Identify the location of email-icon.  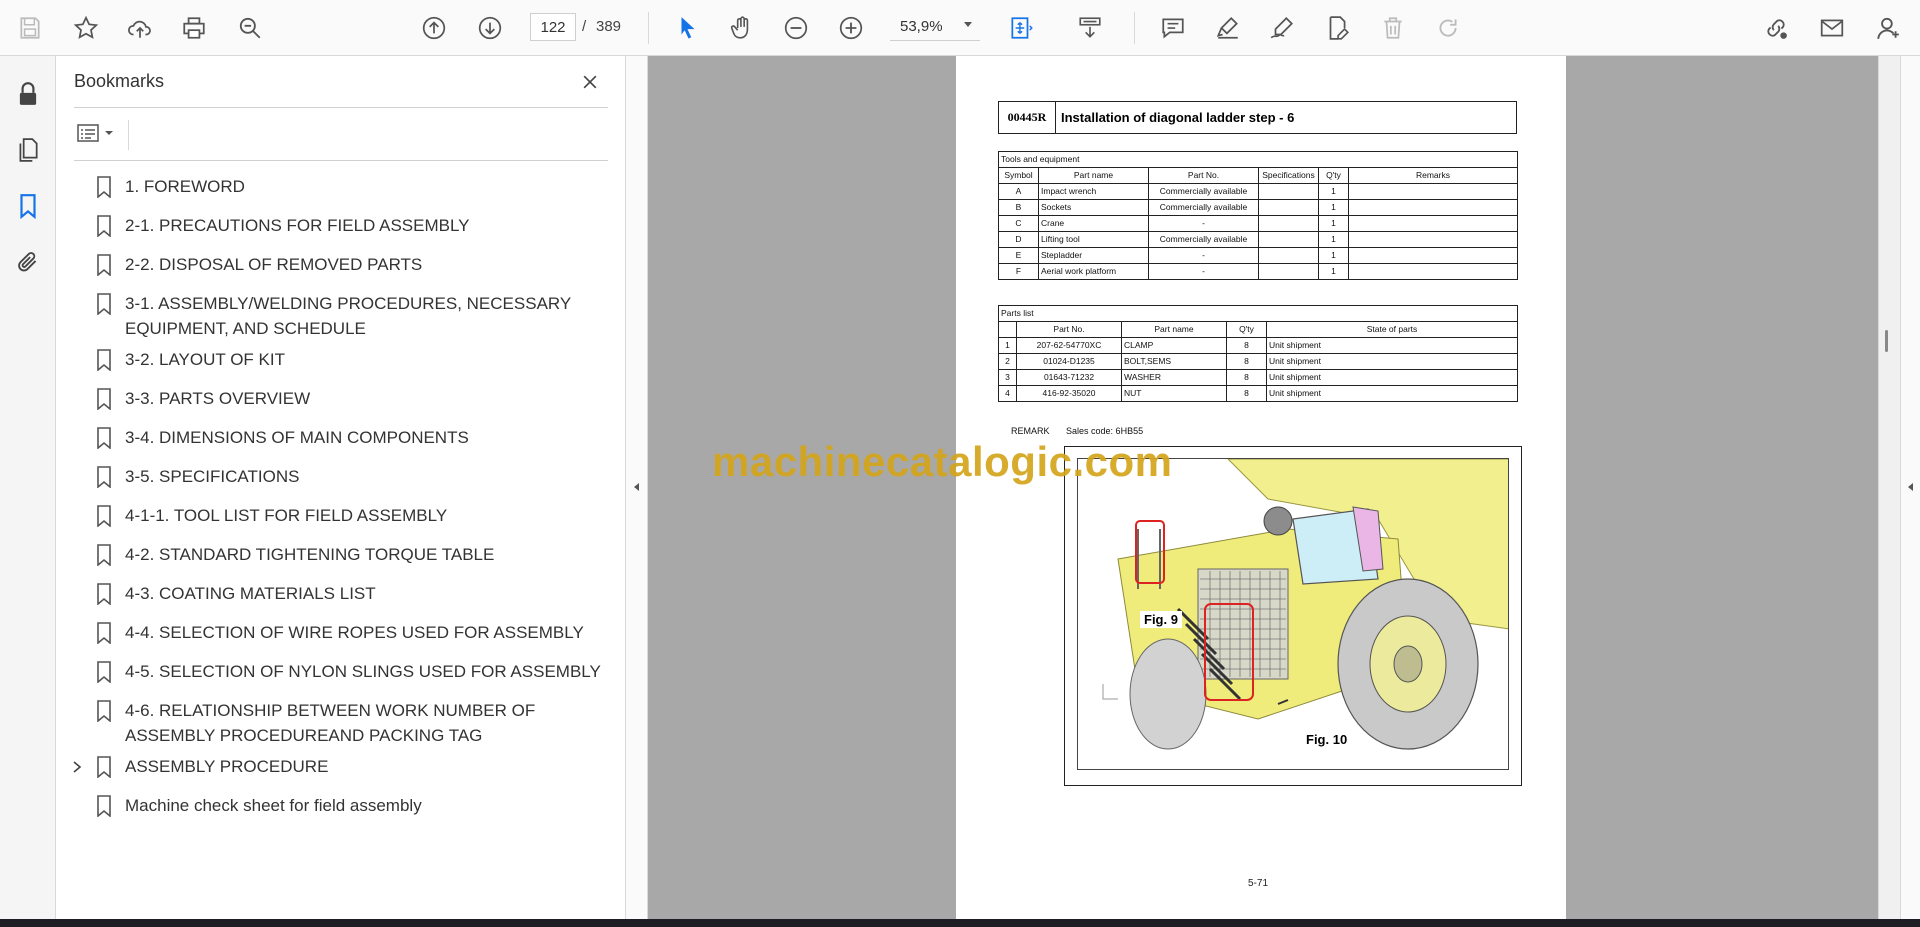
(1832, 28).